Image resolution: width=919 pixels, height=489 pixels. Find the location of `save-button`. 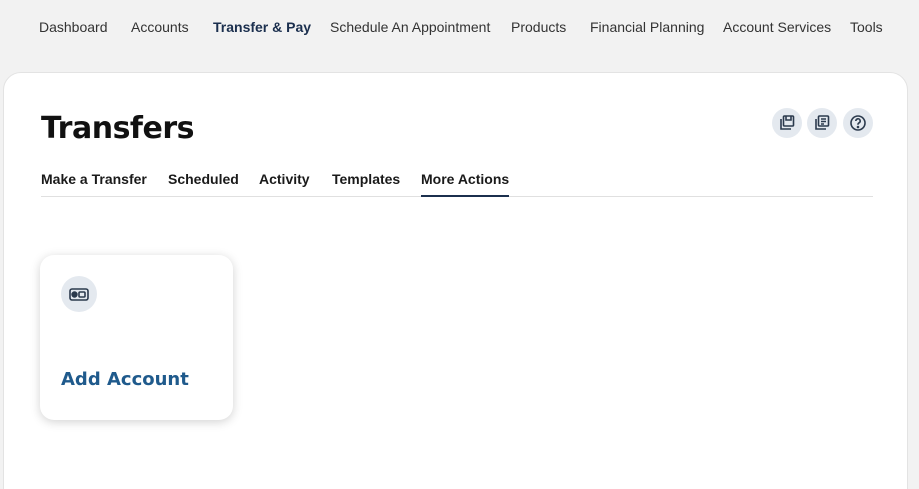

save-button is located at coordinates (787, 123).